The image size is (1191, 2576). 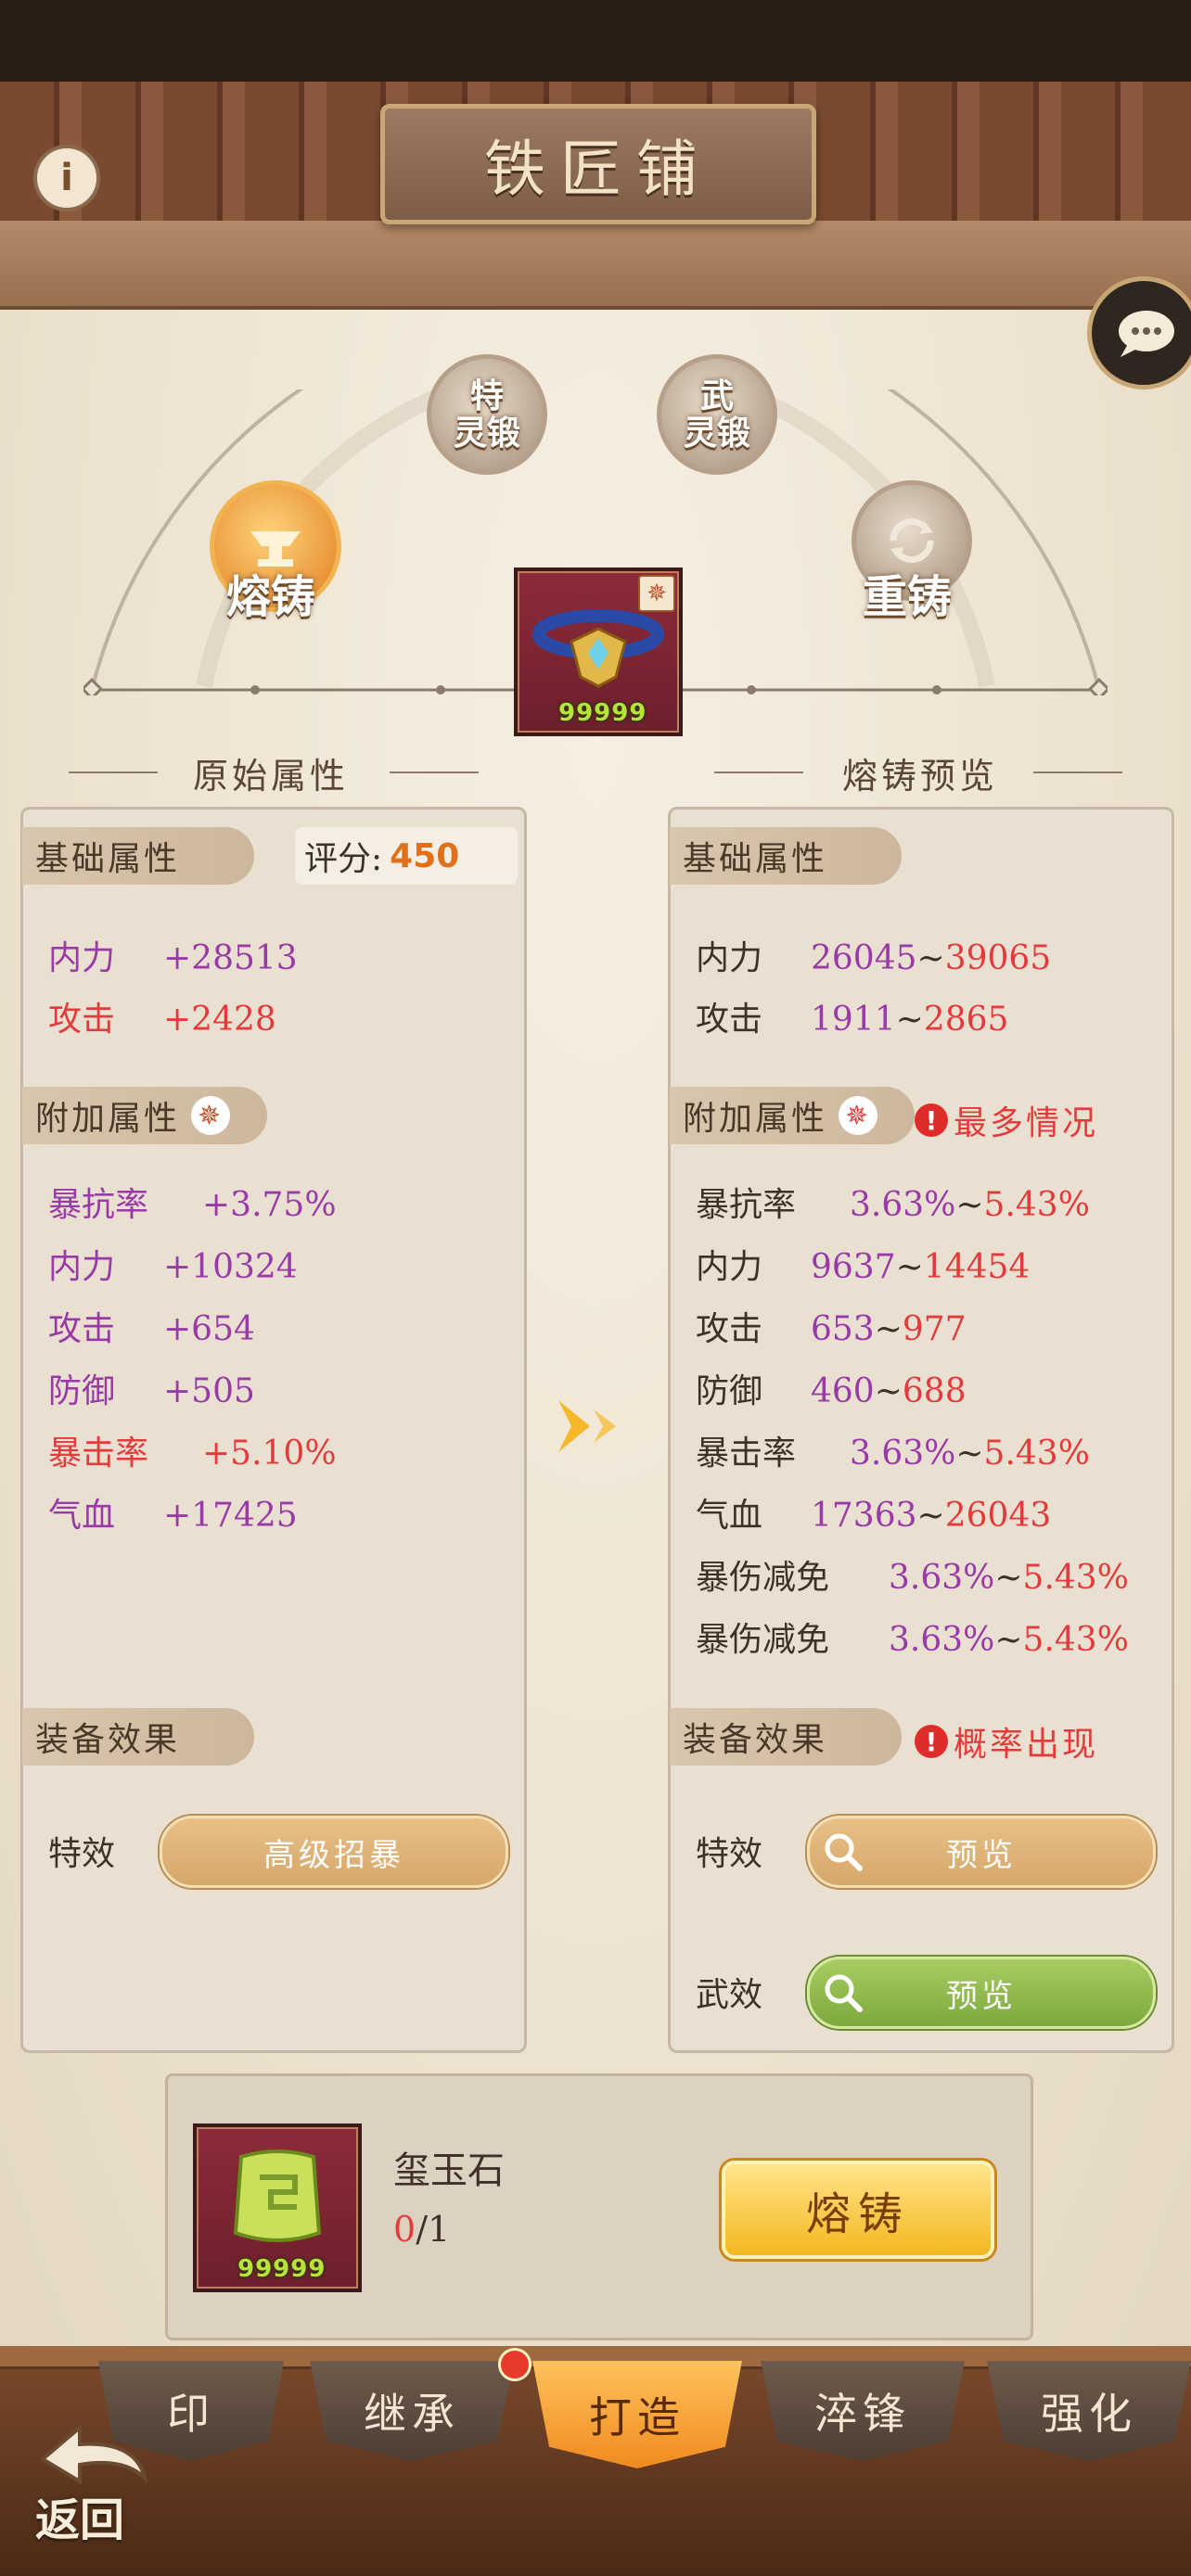 I want to click on left-extra-stat-row: 暴抗率 +3.75%, so click(x=192, y=1202).